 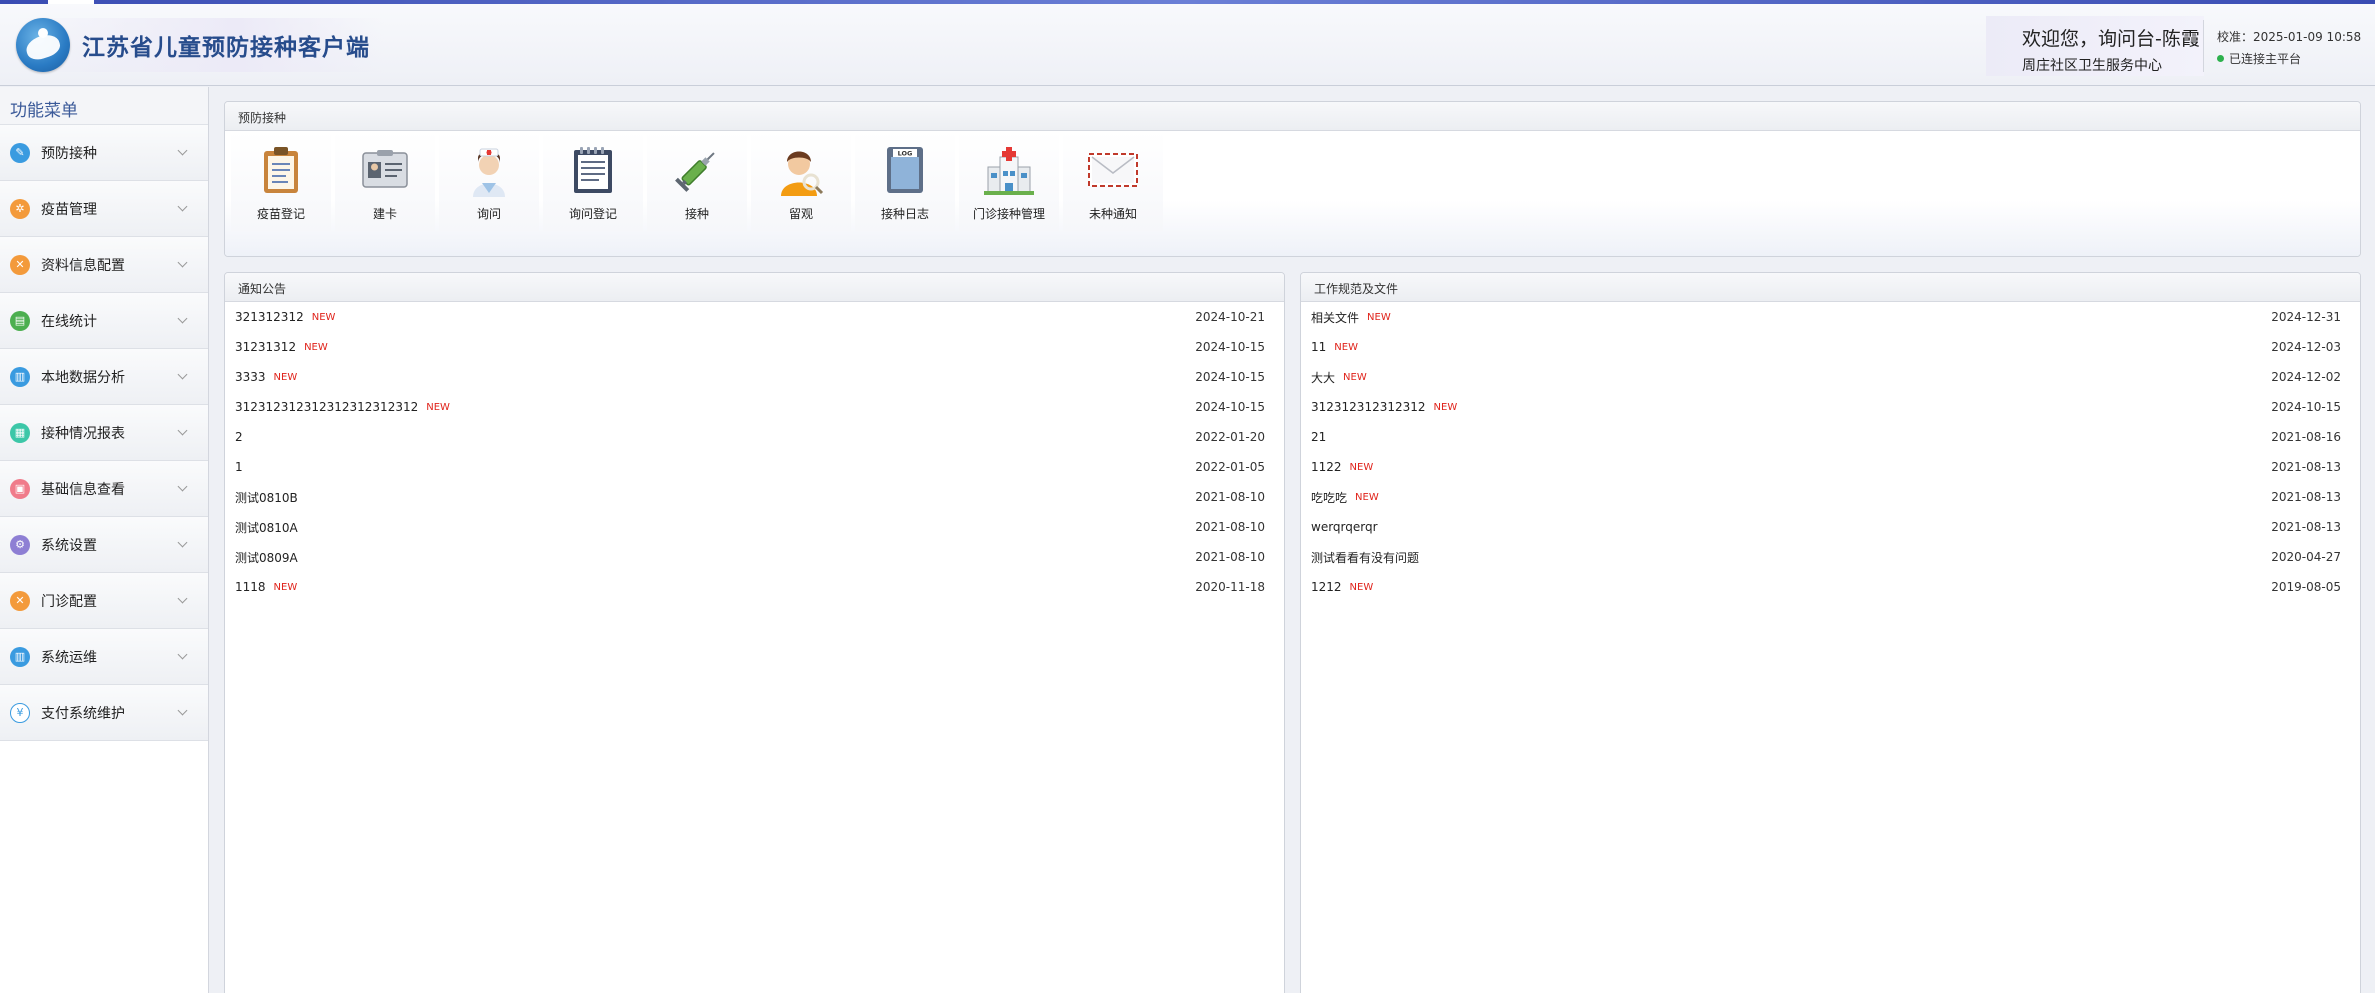 I want to click on documents-row: 大大 NEW 2024-12-02, so click(x=1830, y=377).